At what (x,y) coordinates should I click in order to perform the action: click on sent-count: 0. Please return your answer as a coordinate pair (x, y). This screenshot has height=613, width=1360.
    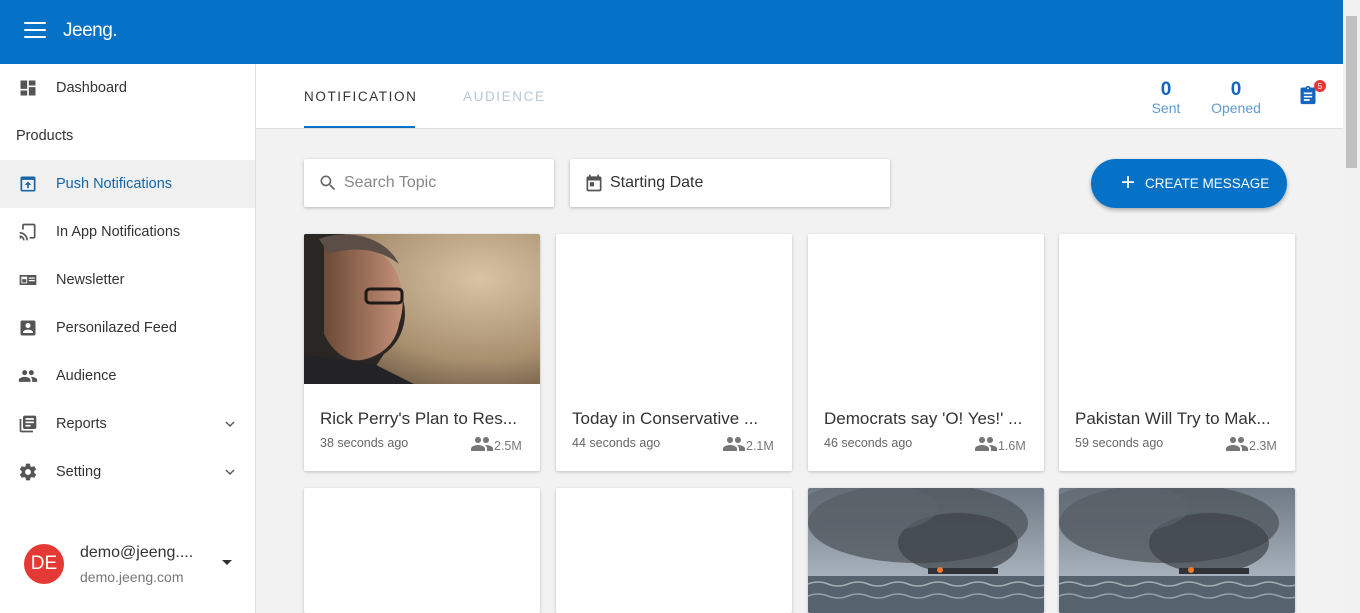
    Looking at the image, I should click on (1166, 89).